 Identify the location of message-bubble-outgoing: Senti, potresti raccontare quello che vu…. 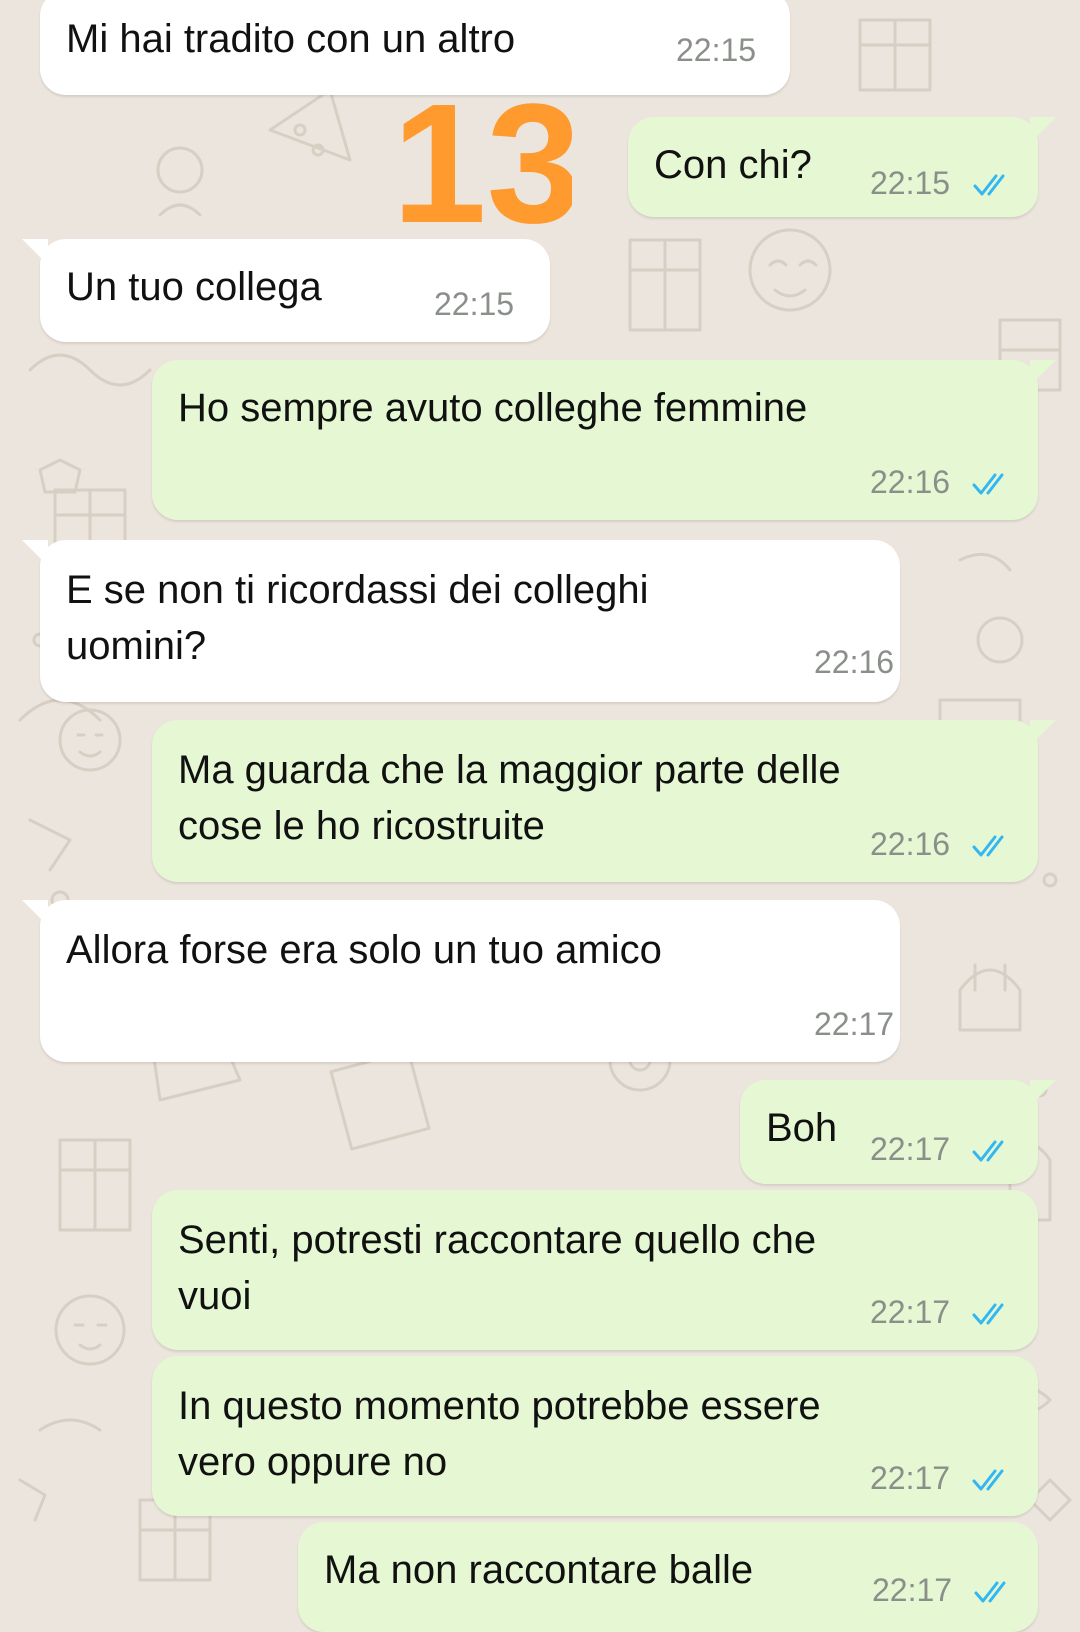
(595, 1270).